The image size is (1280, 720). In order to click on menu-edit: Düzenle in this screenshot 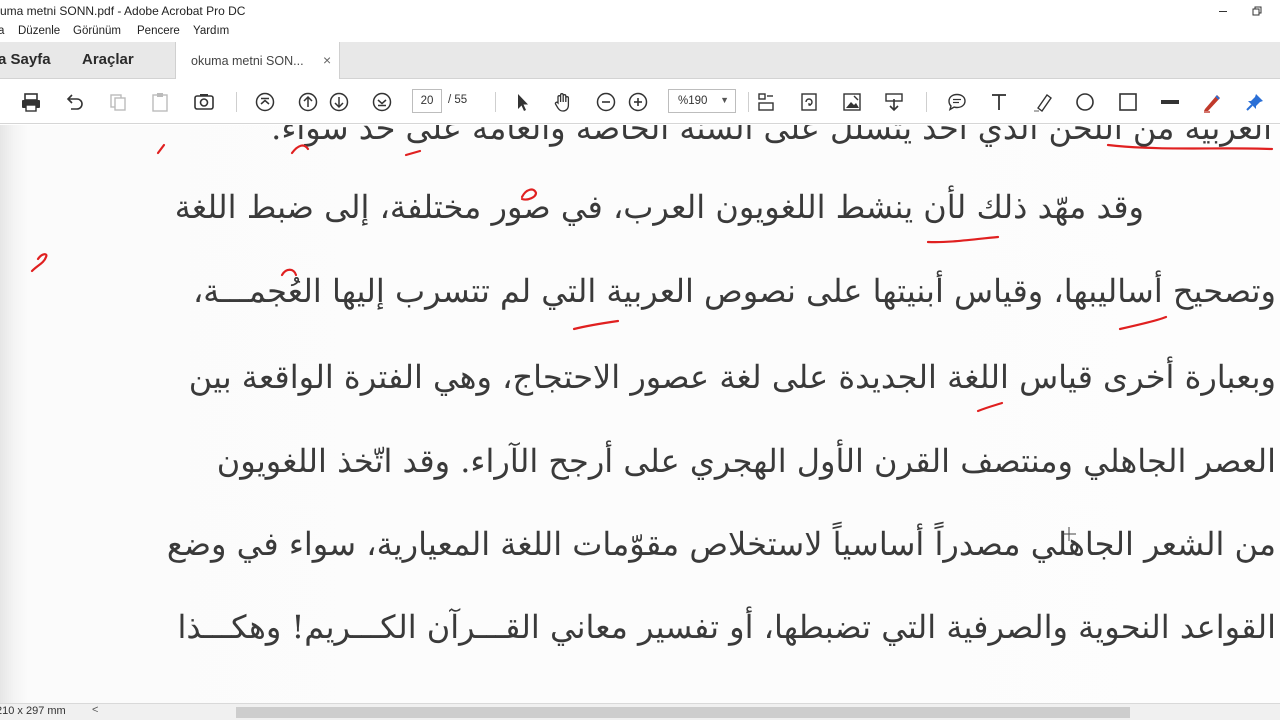, I will do `click(39, 31)`.